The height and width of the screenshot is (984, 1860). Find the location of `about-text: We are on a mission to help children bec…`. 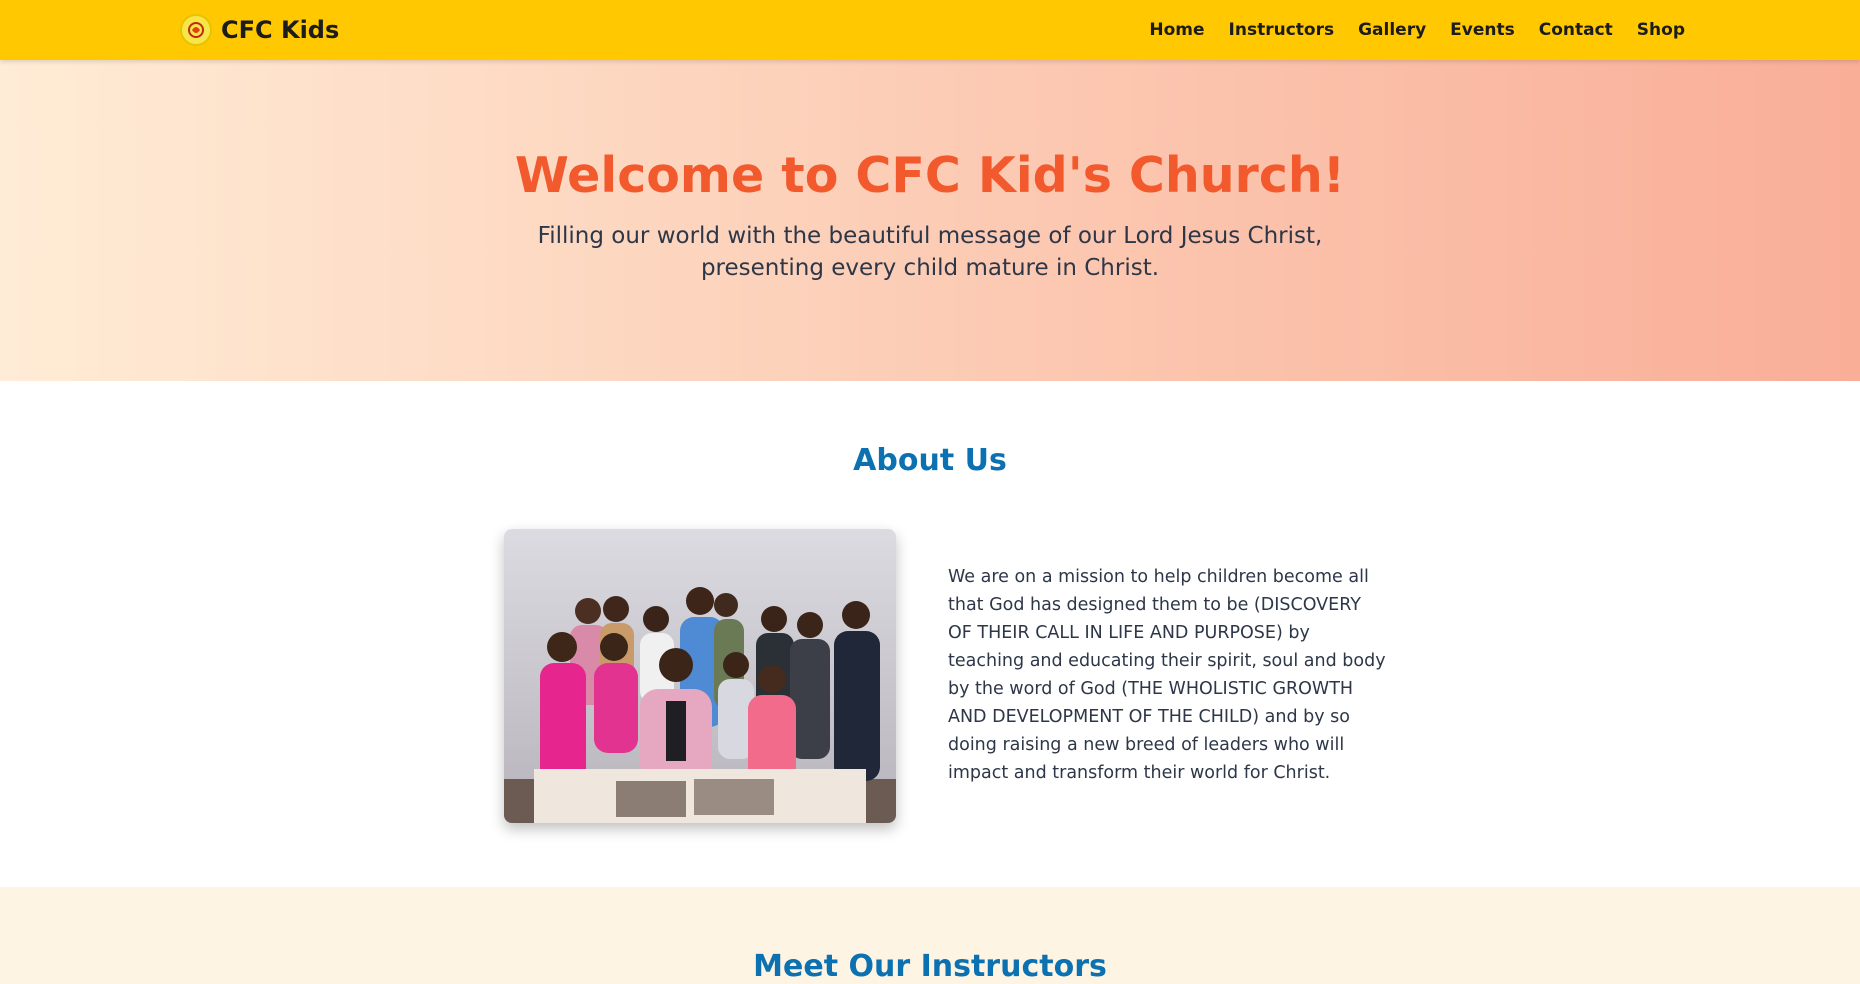

about-text: We are on a mission to help children bec… is located at coordinates (1167, 675).